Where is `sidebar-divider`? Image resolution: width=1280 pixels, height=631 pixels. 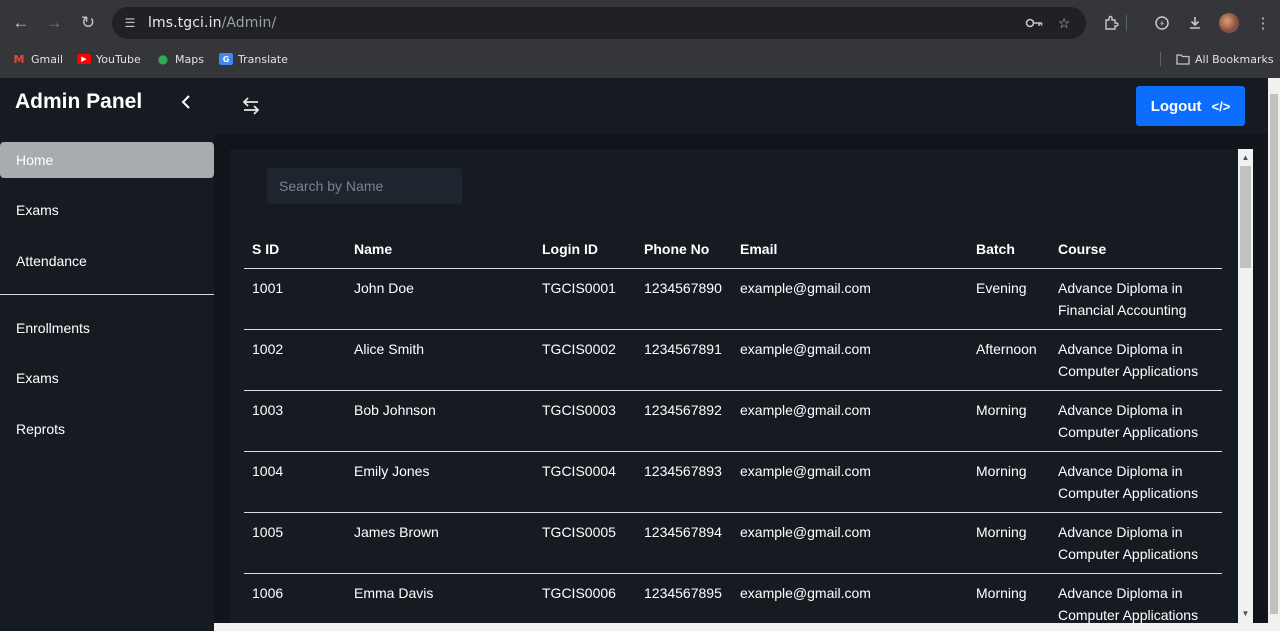
sidebar-divider is located at coordinates (107, 294).